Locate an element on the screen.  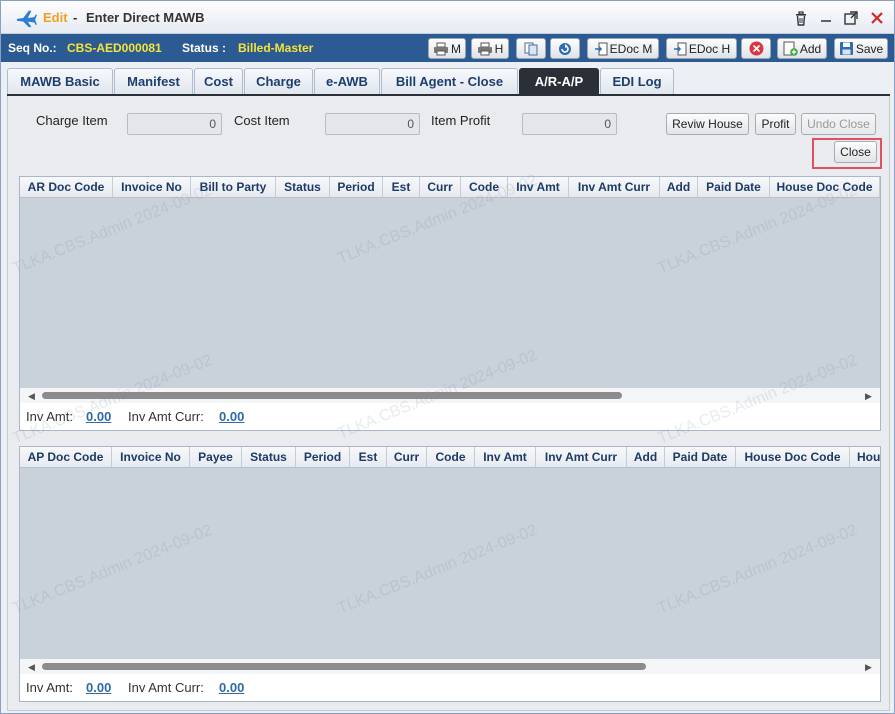
ar-grid-scrollbar: ◀ ▶ is located at coordinates (450, 395).